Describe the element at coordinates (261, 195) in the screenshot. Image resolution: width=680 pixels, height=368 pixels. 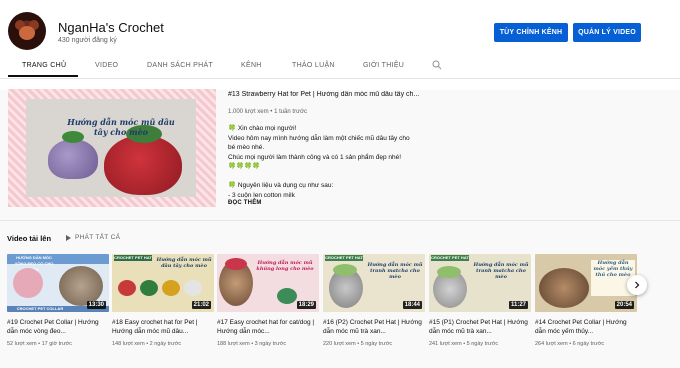
I see `description-line: - 3 cuộn len cotton milk` at that location.